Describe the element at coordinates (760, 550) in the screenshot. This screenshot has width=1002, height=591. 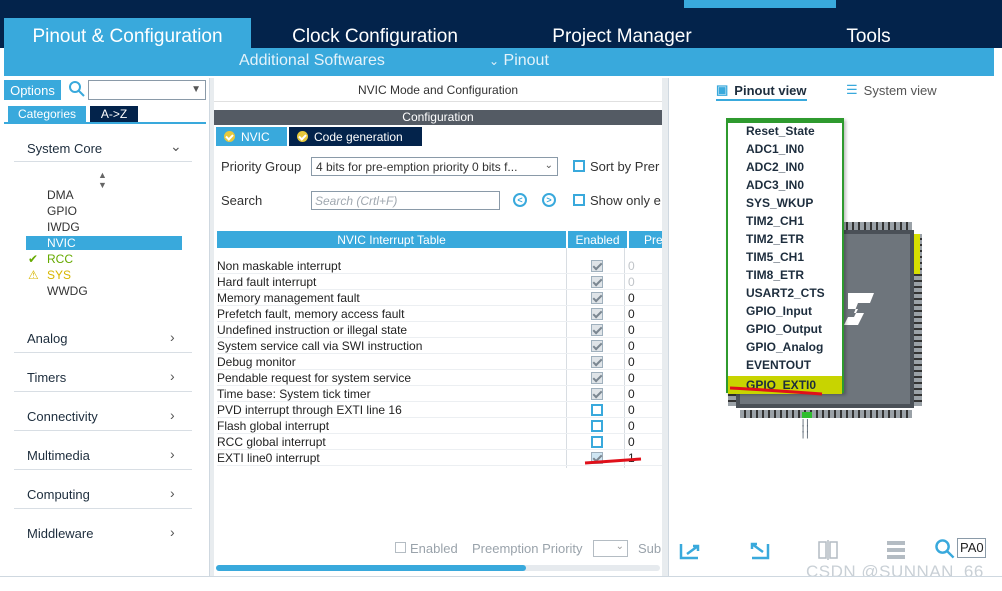
I see `rotate-icon` at that location.